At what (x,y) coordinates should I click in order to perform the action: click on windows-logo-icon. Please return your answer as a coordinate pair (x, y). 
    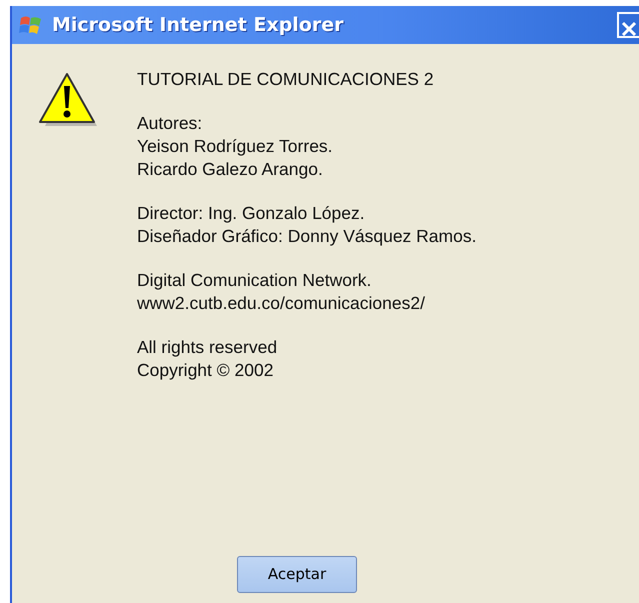
    Looking at the image, I should click on (31, 25).